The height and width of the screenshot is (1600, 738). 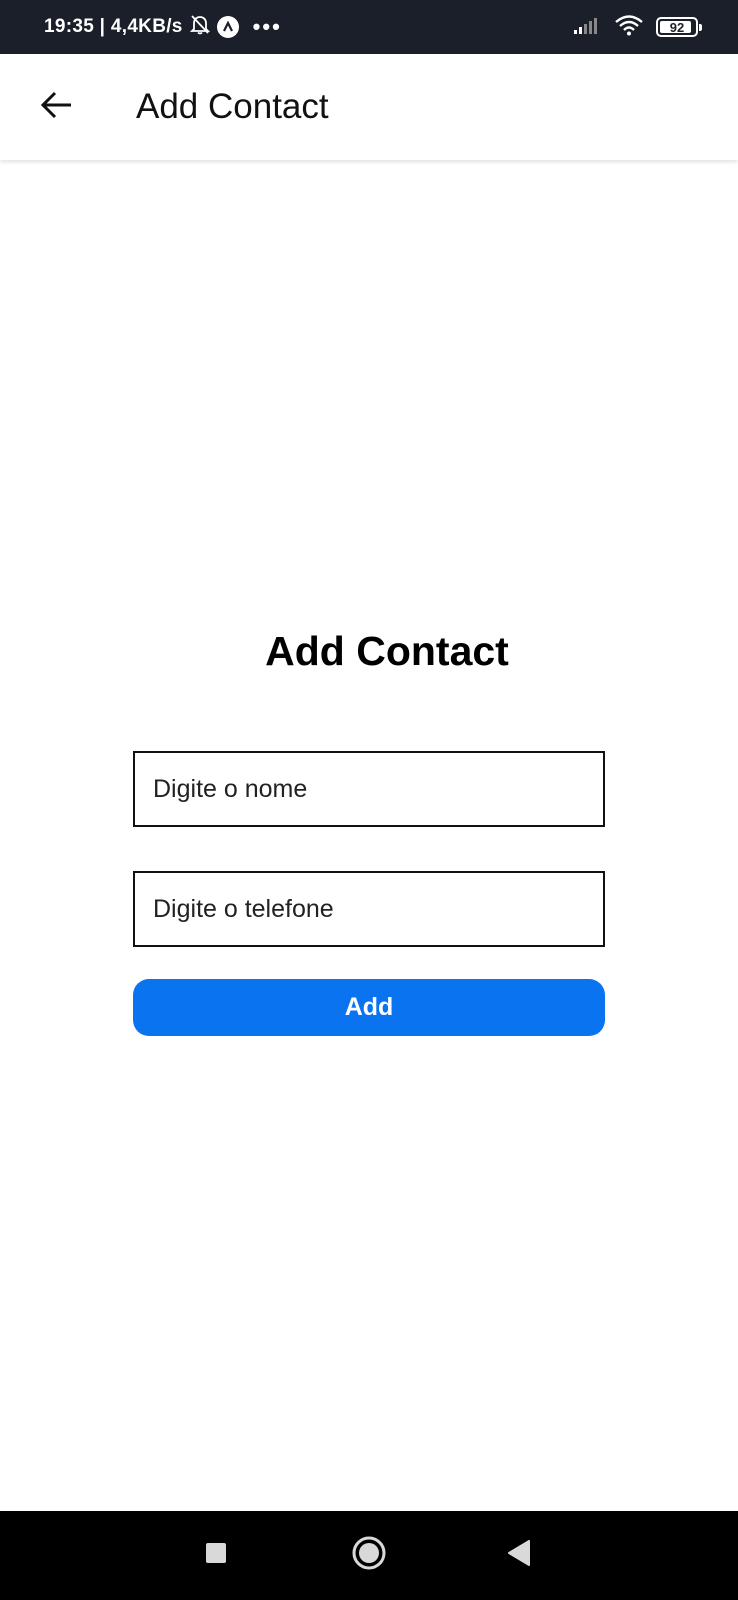 What do you see at coordinates (232, 106) in the screenshot?
I see `app-bar-title: Add Contact` at bounding box center [232, 106].